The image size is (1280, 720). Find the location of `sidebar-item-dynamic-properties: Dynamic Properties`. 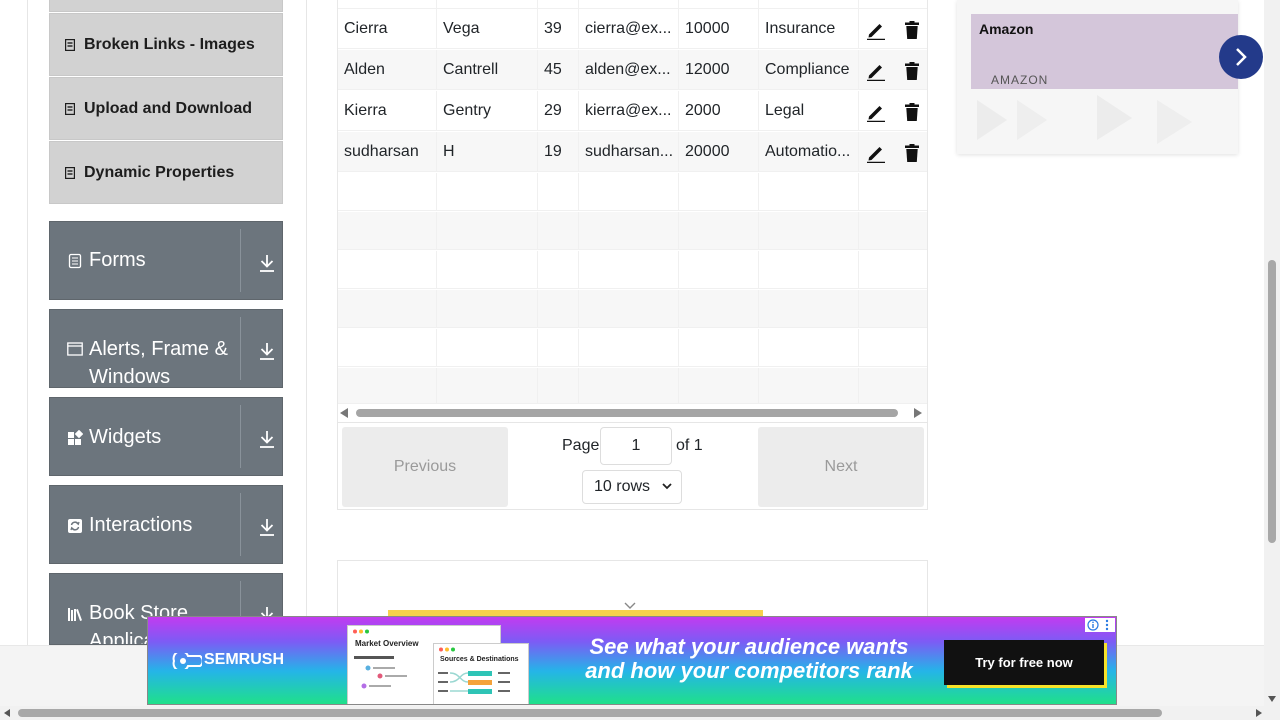

sidebar-item-dynamic-properties: Dynamic Properties is located at coordinates (166, 172).